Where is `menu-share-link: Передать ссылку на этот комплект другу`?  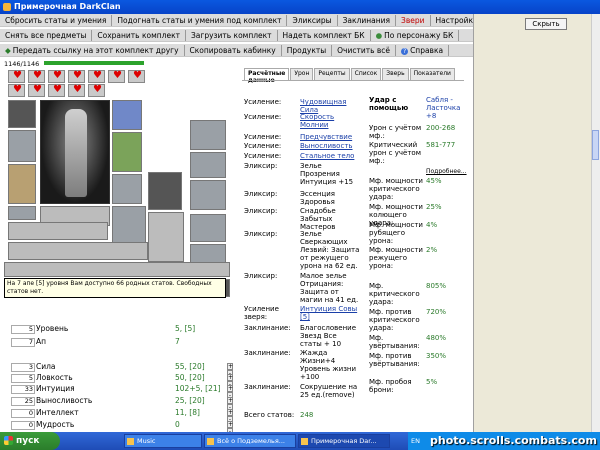
menu-share-link: Передать ссылку на этот комплект другу is located at coordinates (92, 50).